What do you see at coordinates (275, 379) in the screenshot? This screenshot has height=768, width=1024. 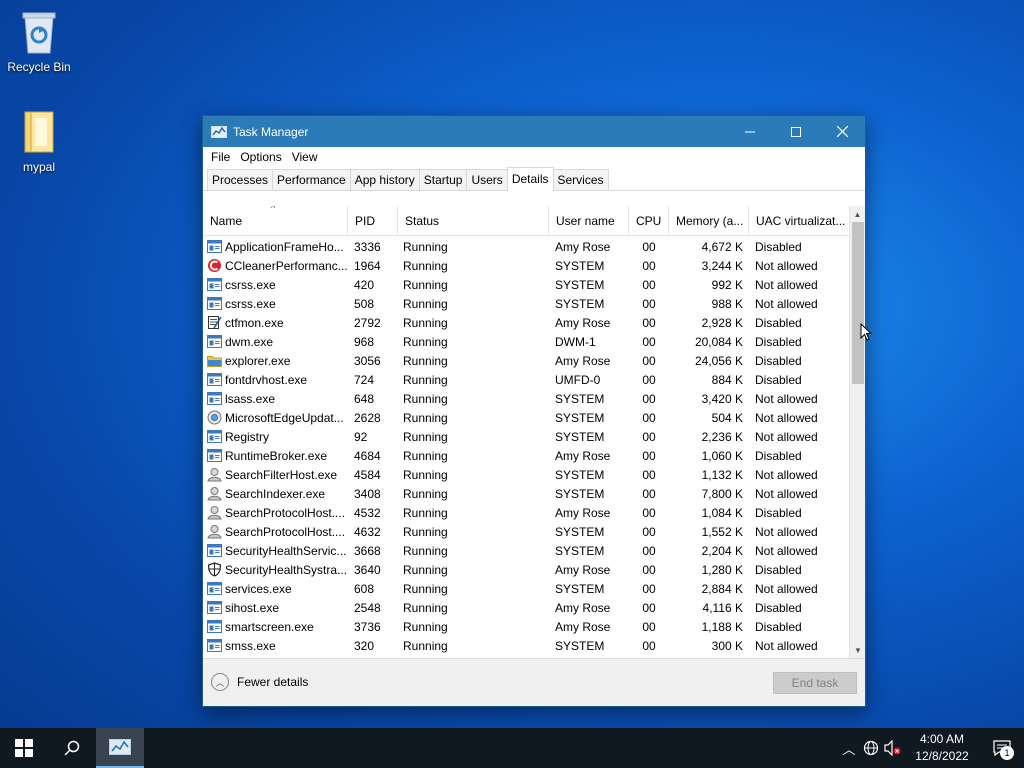 I see `cell-name: fontdrvhost.exe` at bounding box center [275, 379].